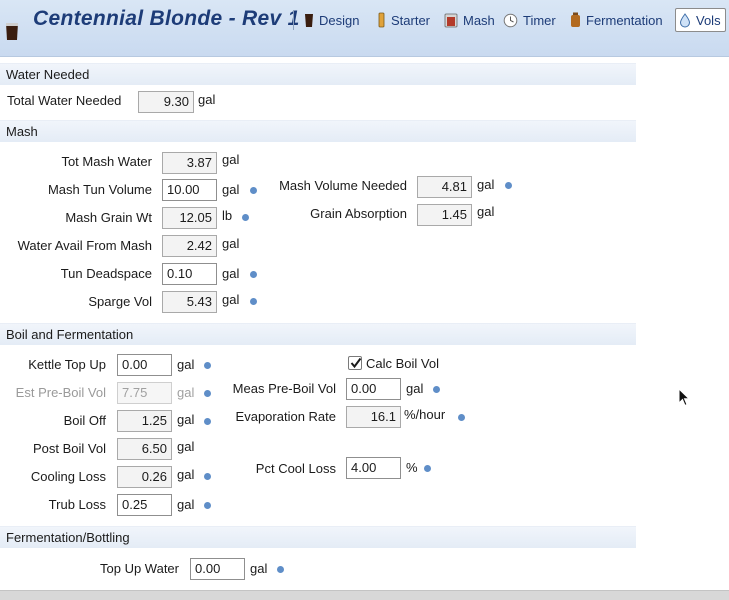 Image resolution: width=729 pixels, height=600 pixels. Describe the element at coordinates (139, 568) in the screenshot. I see `top-up-water-label: Top Up Water` at that location.